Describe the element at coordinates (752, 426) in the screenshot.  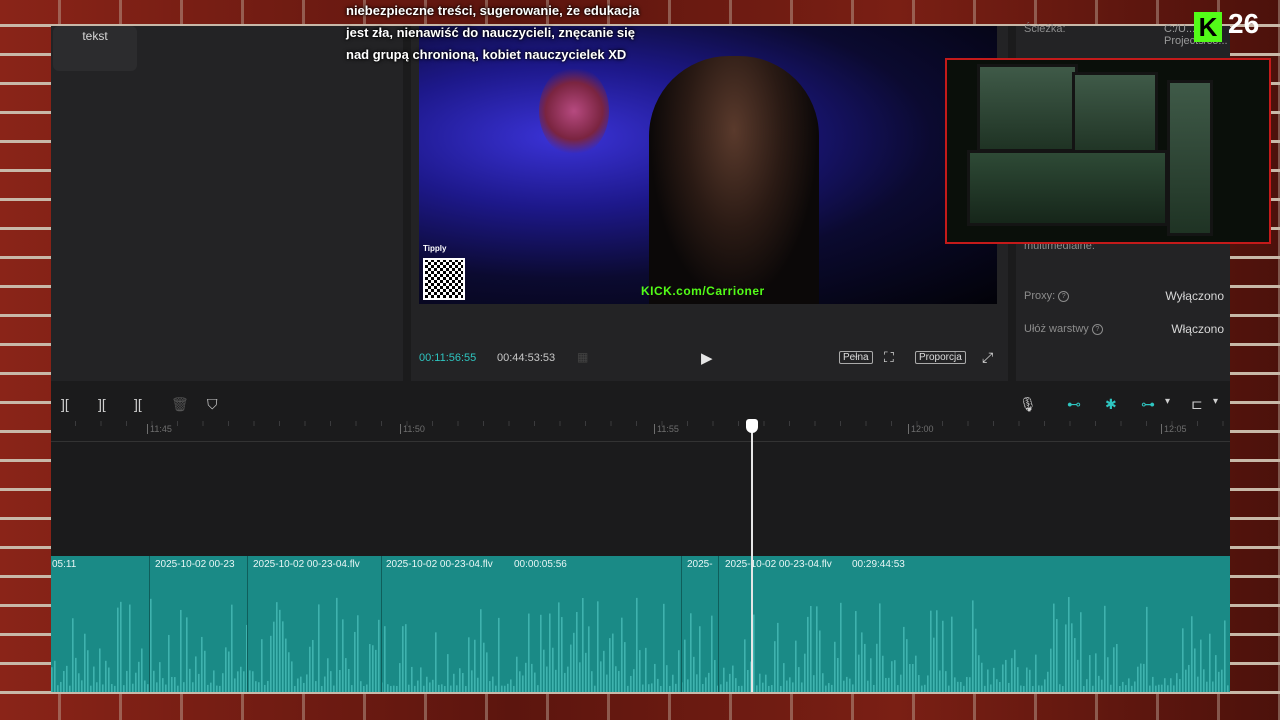
I see `playhead-handle` at that location.